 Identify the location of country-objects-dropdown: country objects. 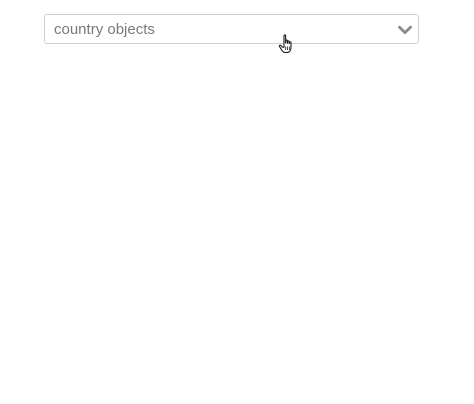
(231, 29).